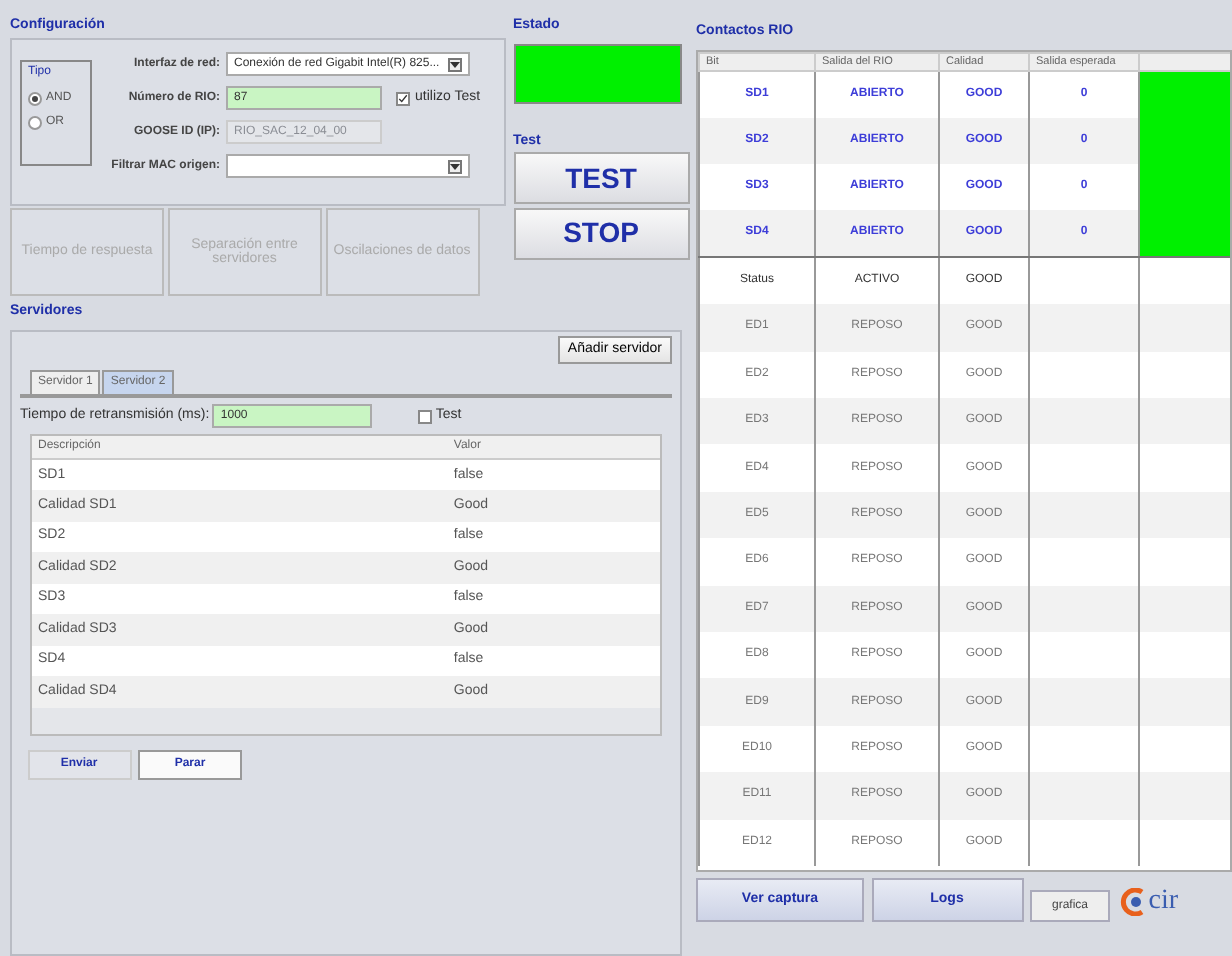 The width and height of the screenshot is (1232, 956). I want to click on test-button: STOP, so click(601, 233).